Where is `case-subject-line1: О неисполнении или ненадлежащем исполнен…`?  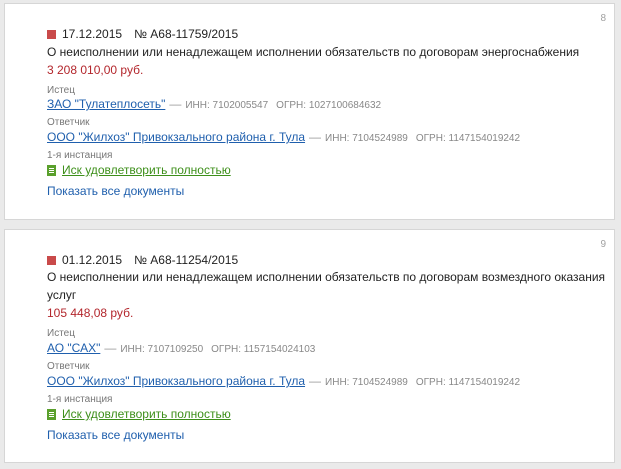
case-subject-line1: О неисполнении или ненадлежащем исполнен… is located at coordinates (326, 277).